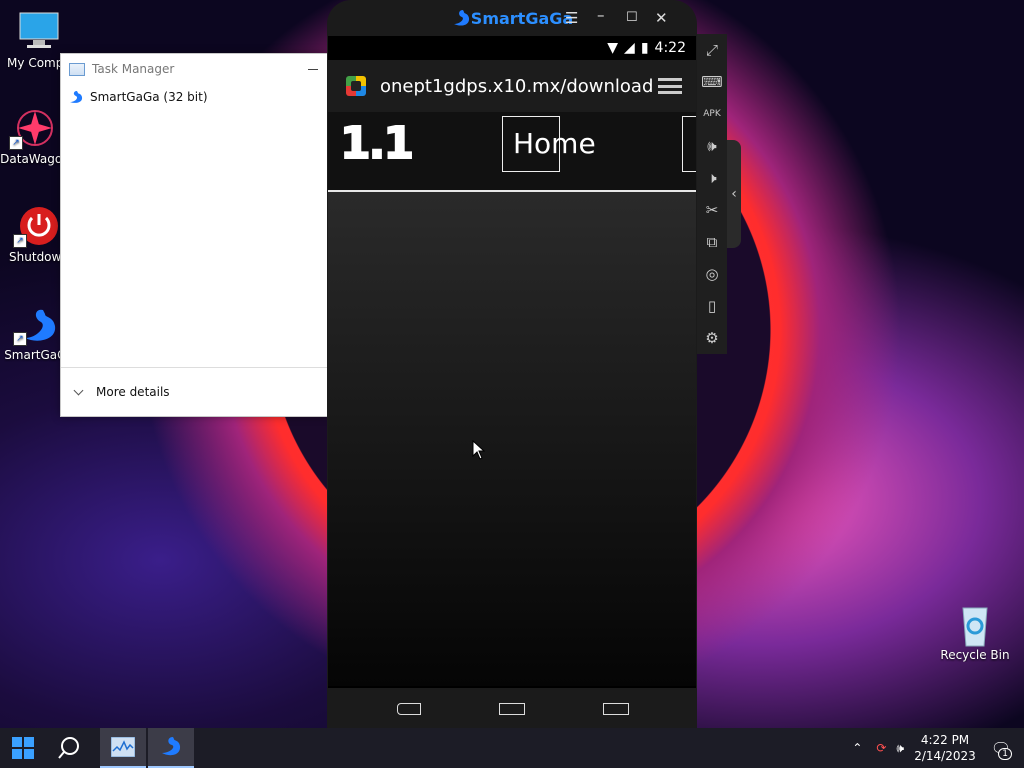 This screenshot has width=1024, height=768. I want to click on browser-menu-icon, so click(670, 86).